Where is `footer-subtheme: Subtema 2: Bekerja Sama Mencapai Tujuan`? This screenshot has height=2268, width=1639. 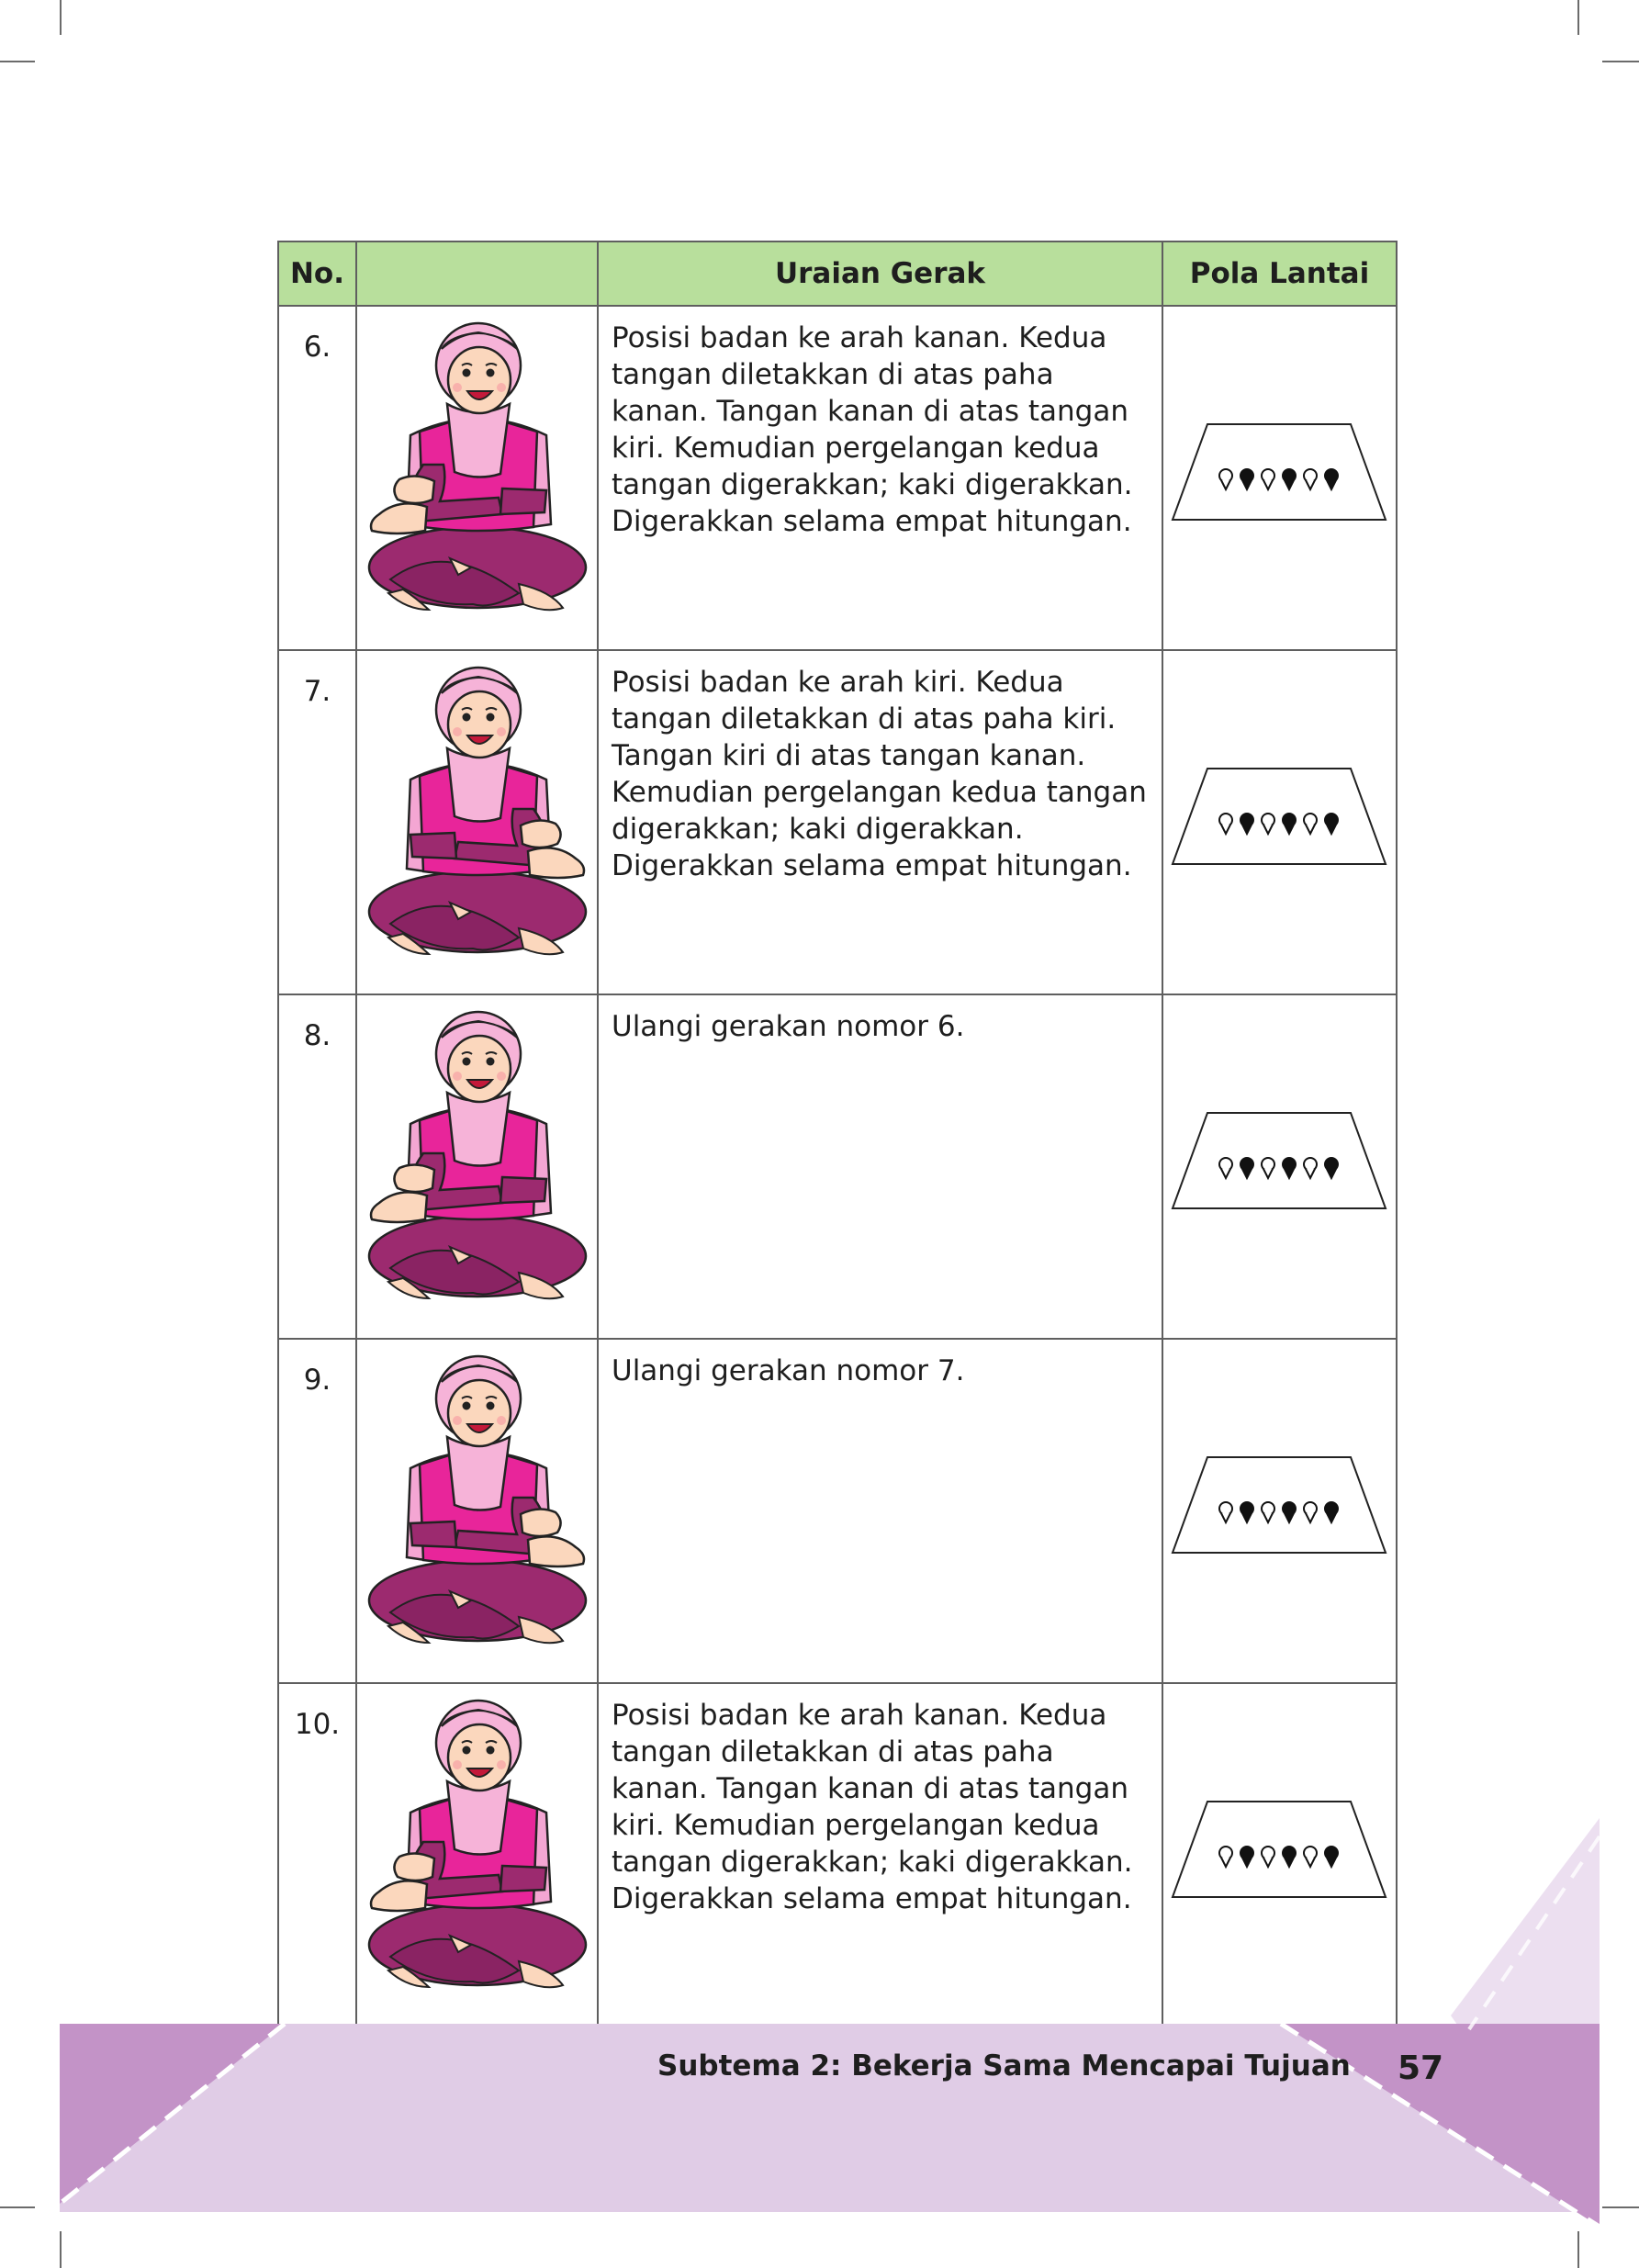 footer-subtheme: Subtema 2: Bekerja Sama Mencapai Tujuan is located at coordinates (1004, 2066).